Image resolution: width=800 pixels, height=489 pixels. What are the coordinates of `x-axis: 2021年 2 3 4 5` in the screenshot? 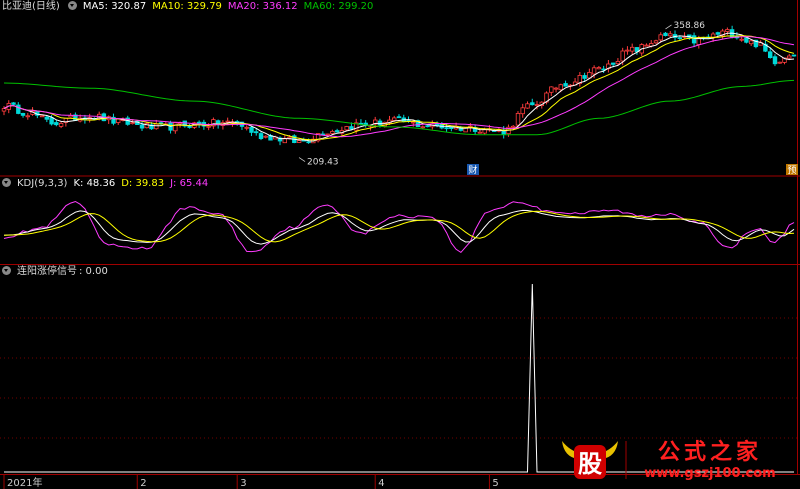 It's located at (251, 482).